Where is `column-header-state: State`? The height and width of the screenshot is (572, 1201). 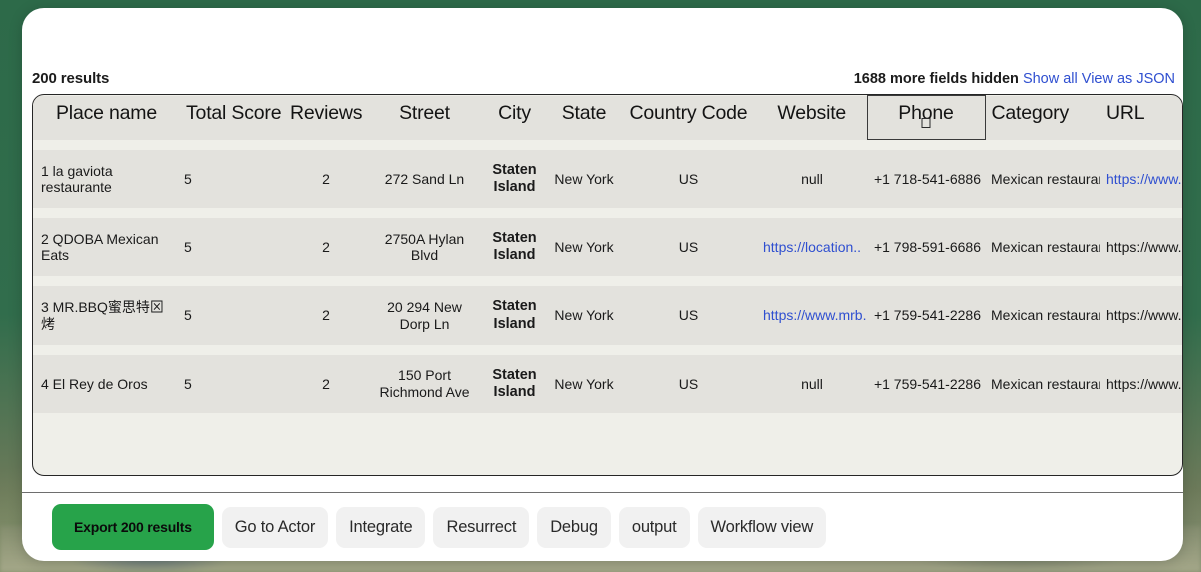 column-header-state: State is located at coordinates (584, 118).